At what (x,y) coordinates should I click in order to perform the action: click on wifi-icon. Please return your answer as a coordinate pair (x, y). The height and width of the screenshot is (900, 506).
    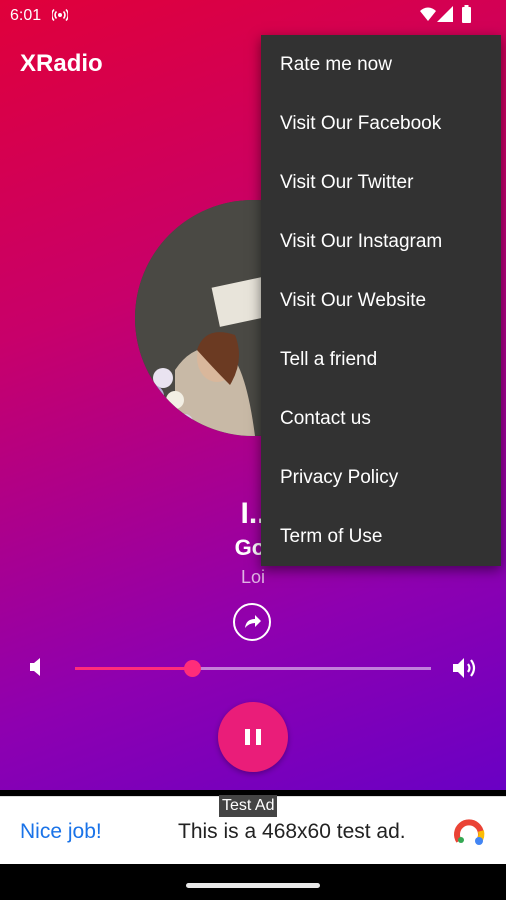
    Looking at the image, I should click on (428, 14).